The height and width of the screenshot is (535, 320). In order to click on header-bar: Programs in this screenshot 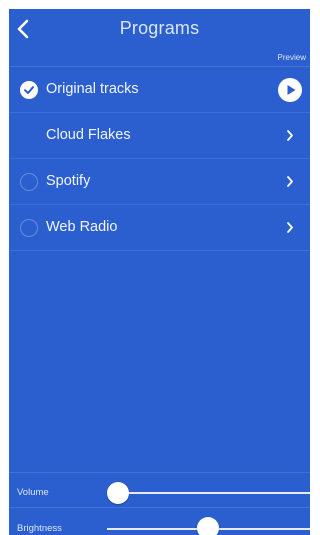, I will do `click(159, 29)`.